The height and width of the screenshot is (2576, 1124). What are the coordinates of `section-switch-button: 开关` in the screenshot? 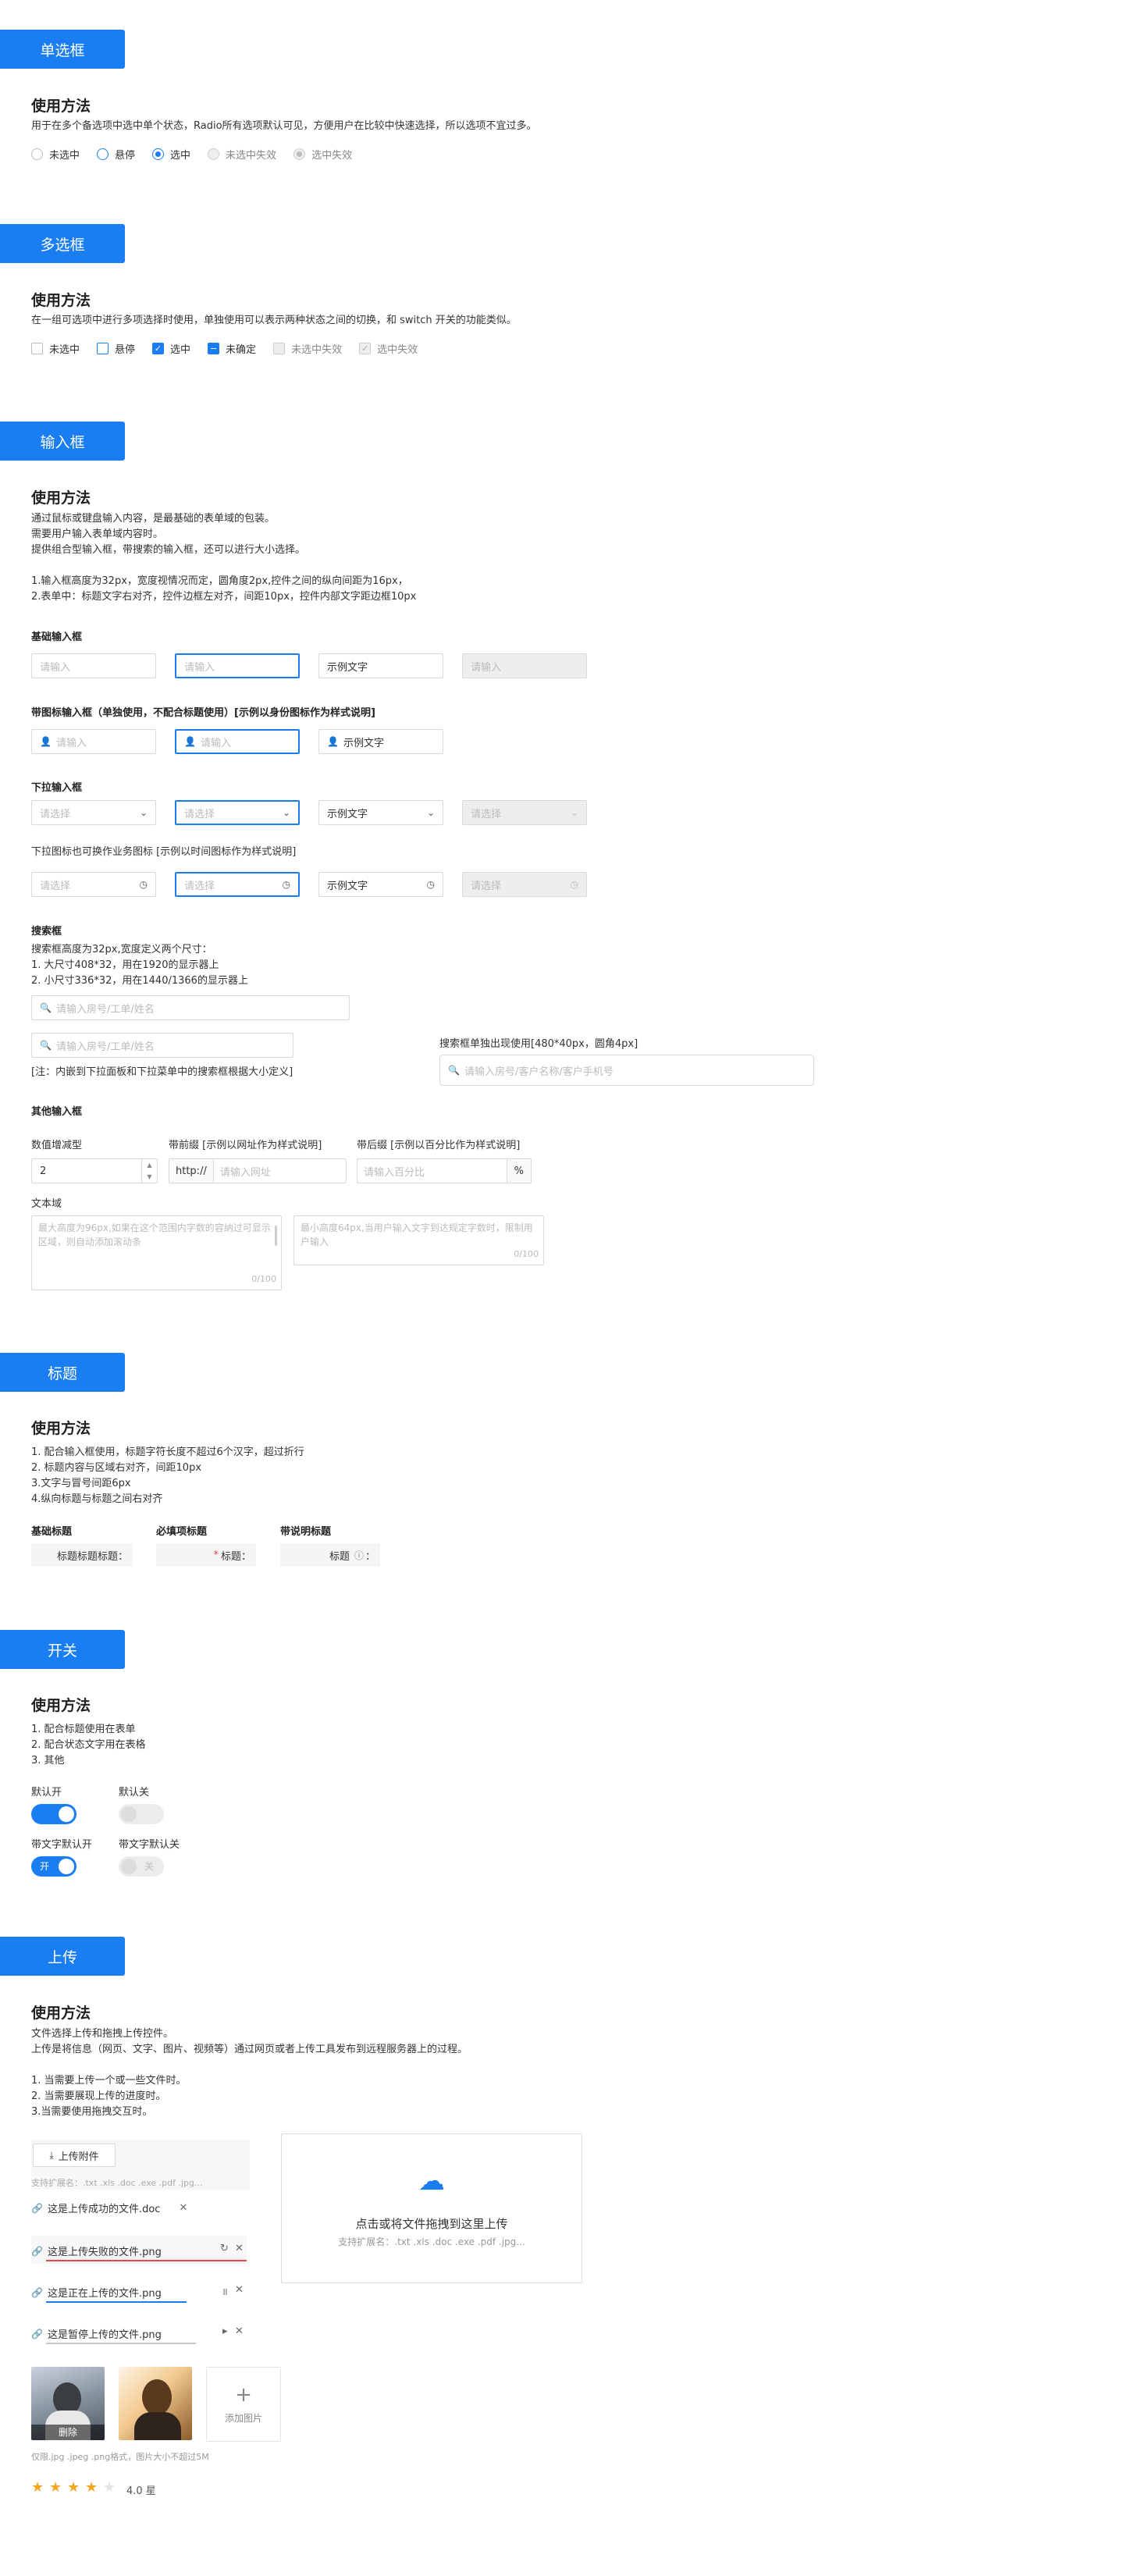 It's located at (63, 1649).